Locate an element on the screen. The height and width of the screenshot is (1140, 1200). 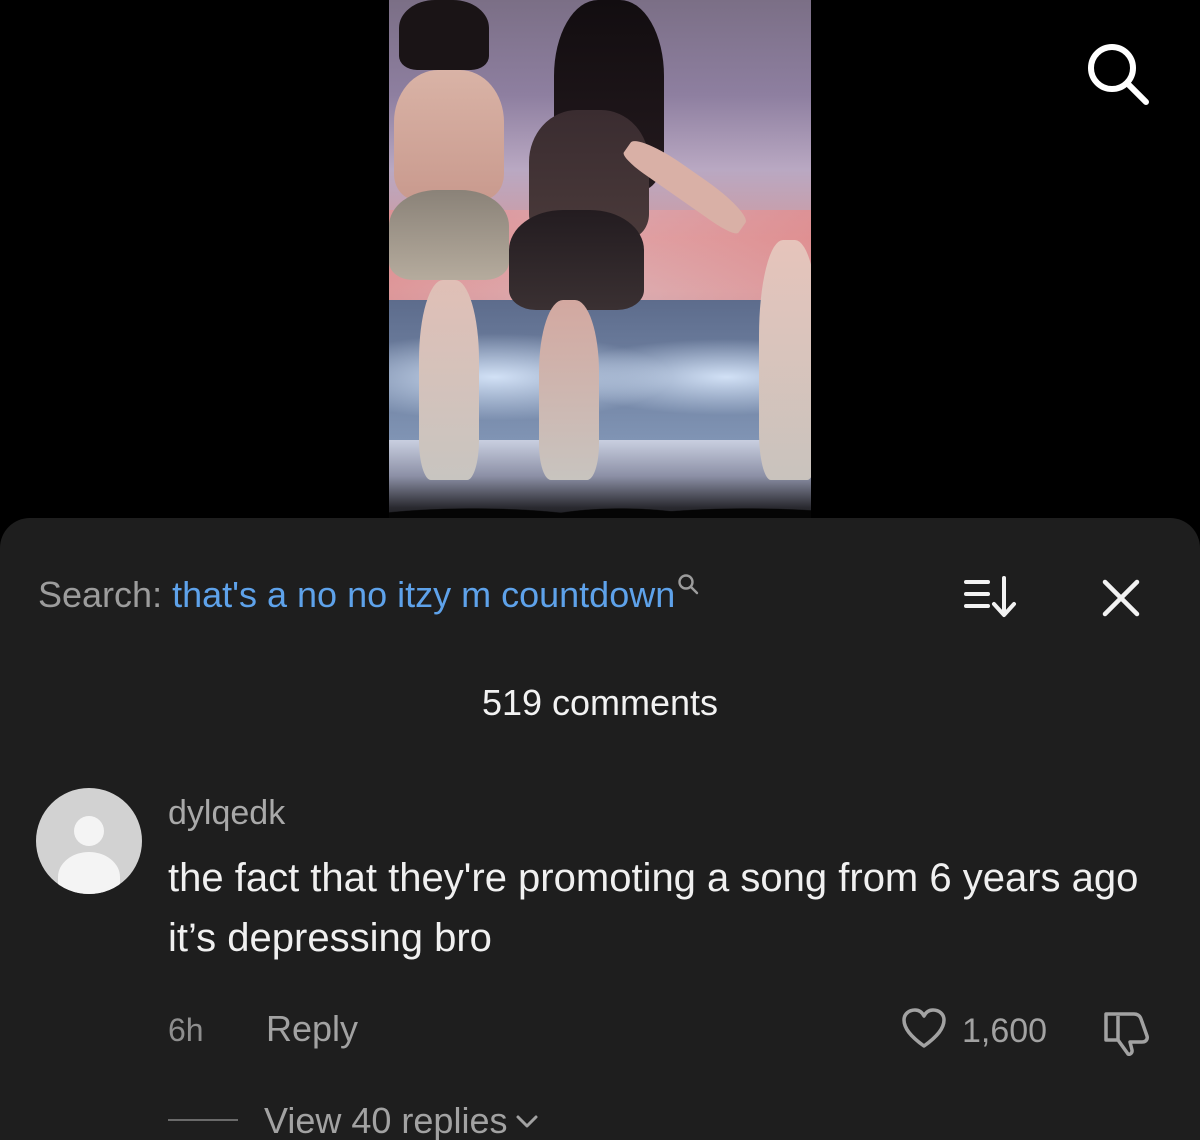
close-icon is located at coordinates (1121, 598).